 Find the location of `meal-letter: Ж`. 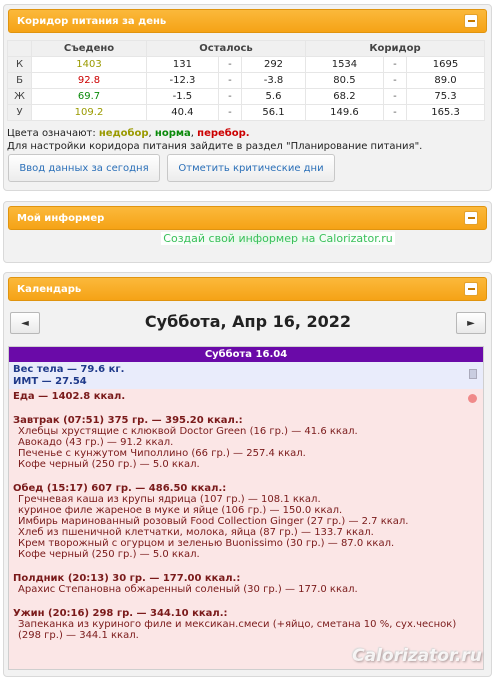

meal-letter: Ж is located at coordinates (19, 96).